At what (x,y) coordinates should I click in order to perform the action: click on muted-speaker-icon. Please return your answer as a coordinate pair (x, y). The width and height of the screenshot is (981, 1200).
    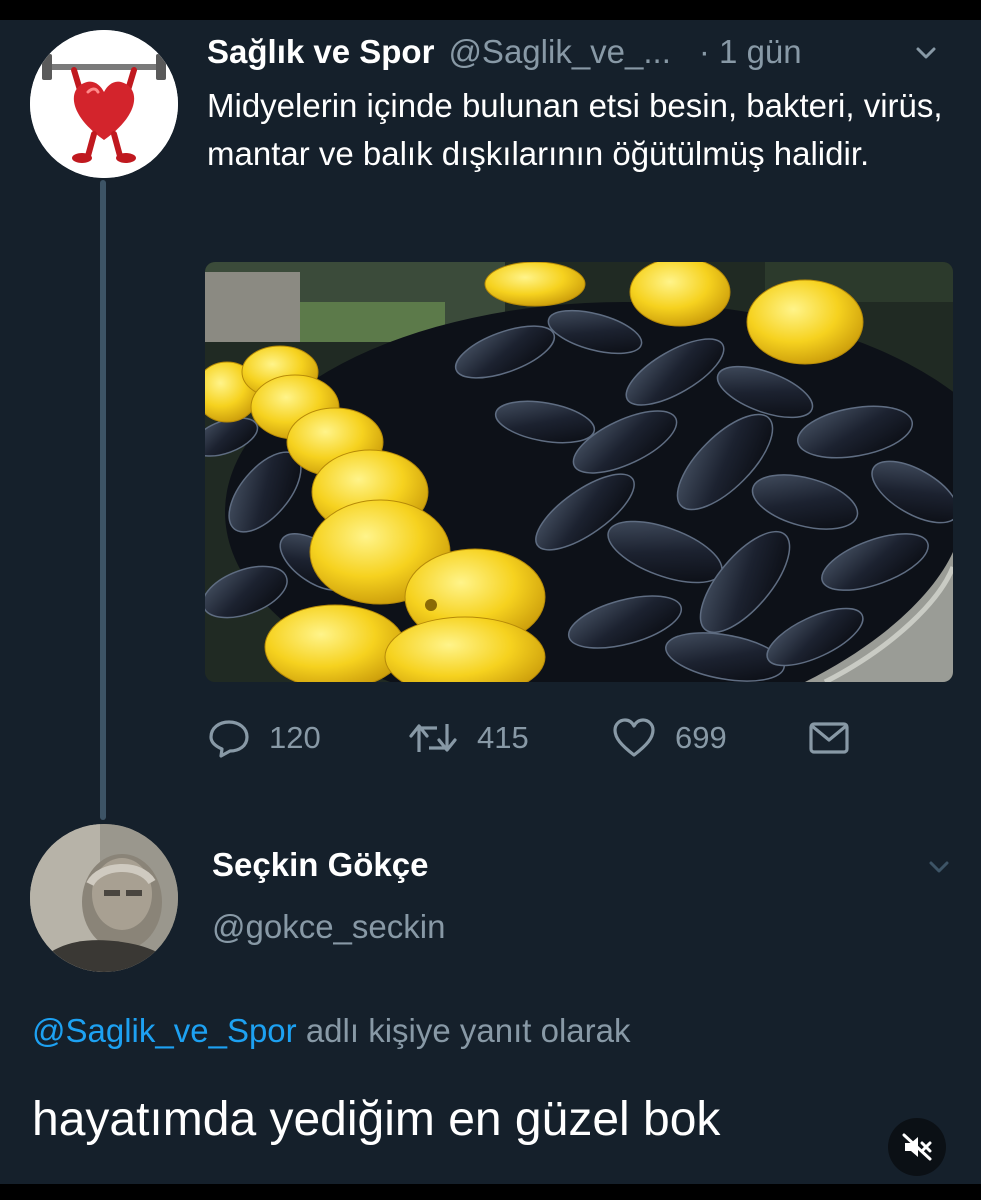
    Looking at the image, I should click on (917, 1147).